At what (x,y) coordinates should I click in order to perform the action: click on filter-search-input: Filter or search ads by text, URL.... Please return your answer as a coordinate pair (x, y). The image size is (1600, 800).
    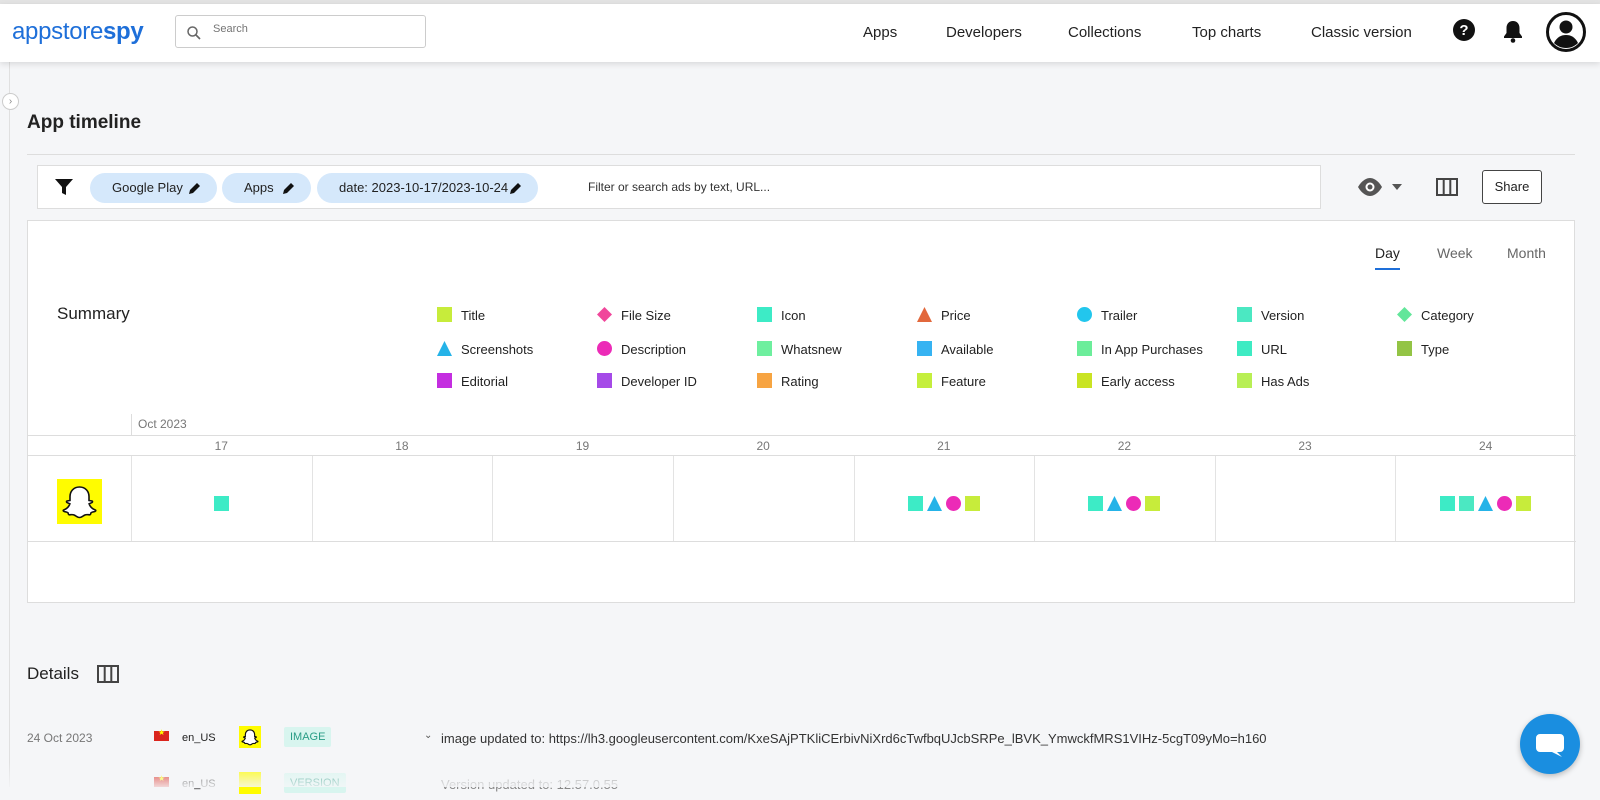
    Looking at the image, I should click on (679, 187).